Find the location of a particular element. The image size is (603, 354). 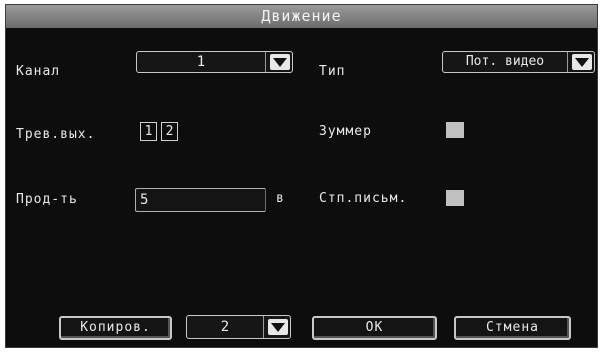

type-select: Пот. видео is located at coordinates (518, 62).